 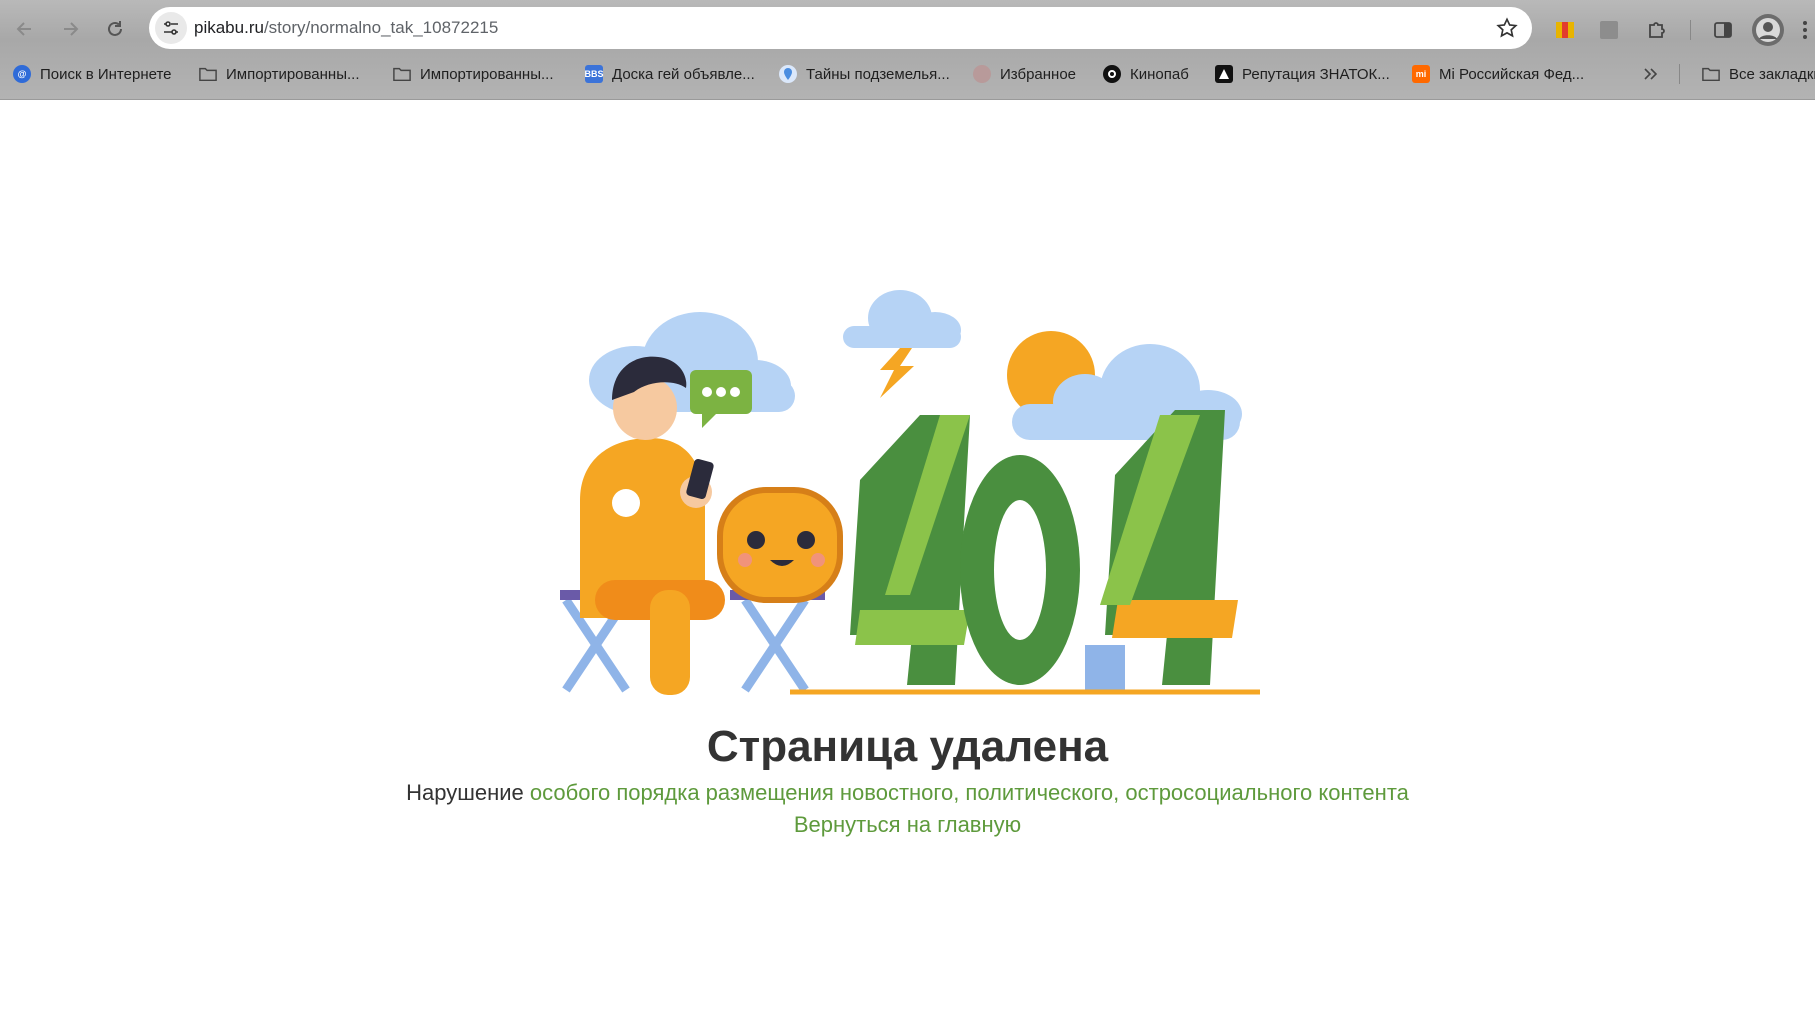 I want to click on lightning-icon, so click(x=897, y=373).